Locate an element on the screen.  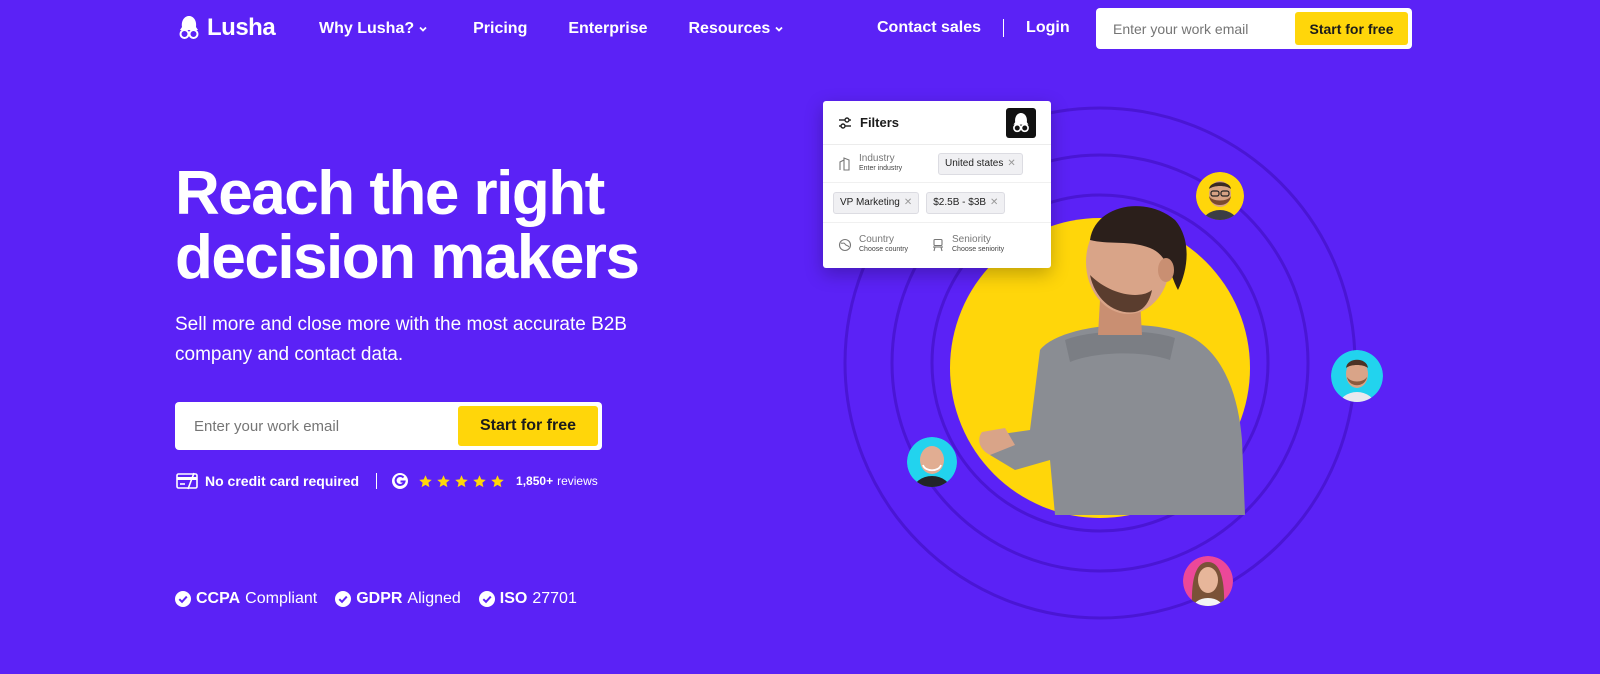
chip-vp-marketing: VP Marketing ✕ is located at coordinates (876, 202).